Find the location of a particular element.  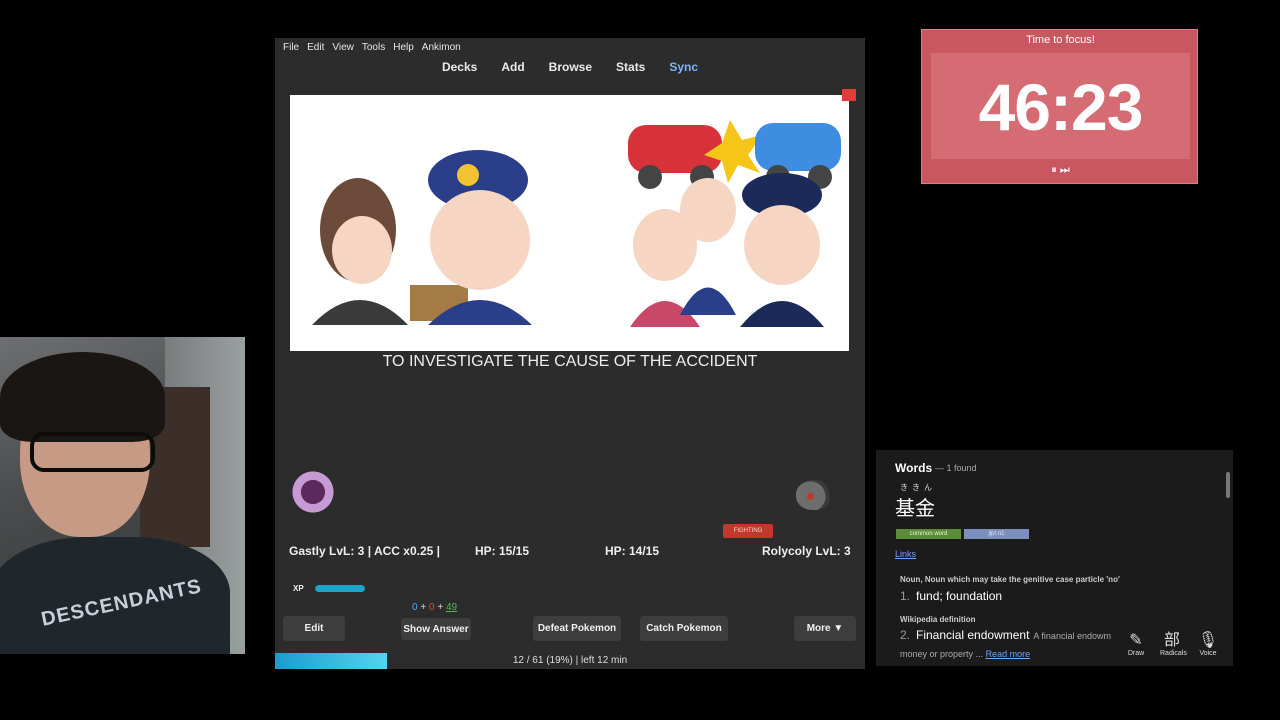

session-progress: 12 / 61 (19%) | left 12 min is located at coordinates (570, 661).